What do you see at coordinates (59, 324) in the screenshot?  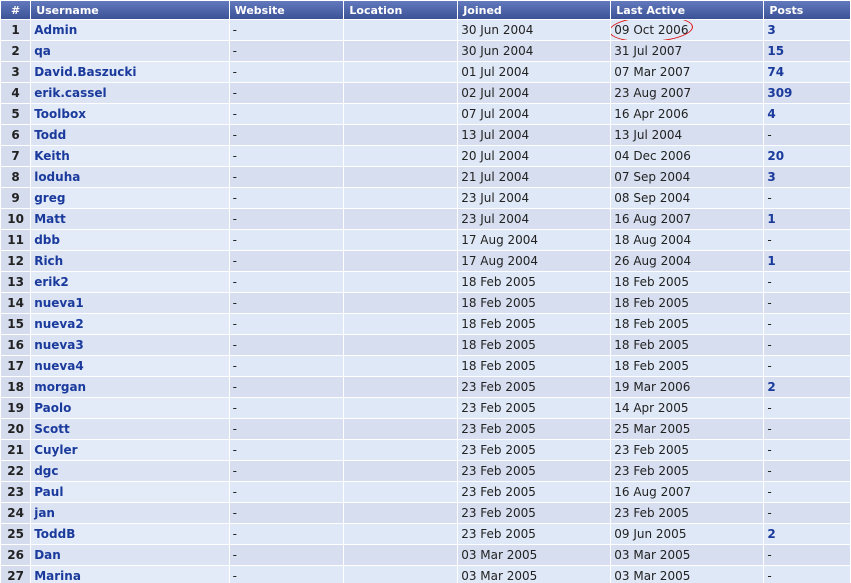 I see `username-link: nueva2` at bounding box center [59, 324].